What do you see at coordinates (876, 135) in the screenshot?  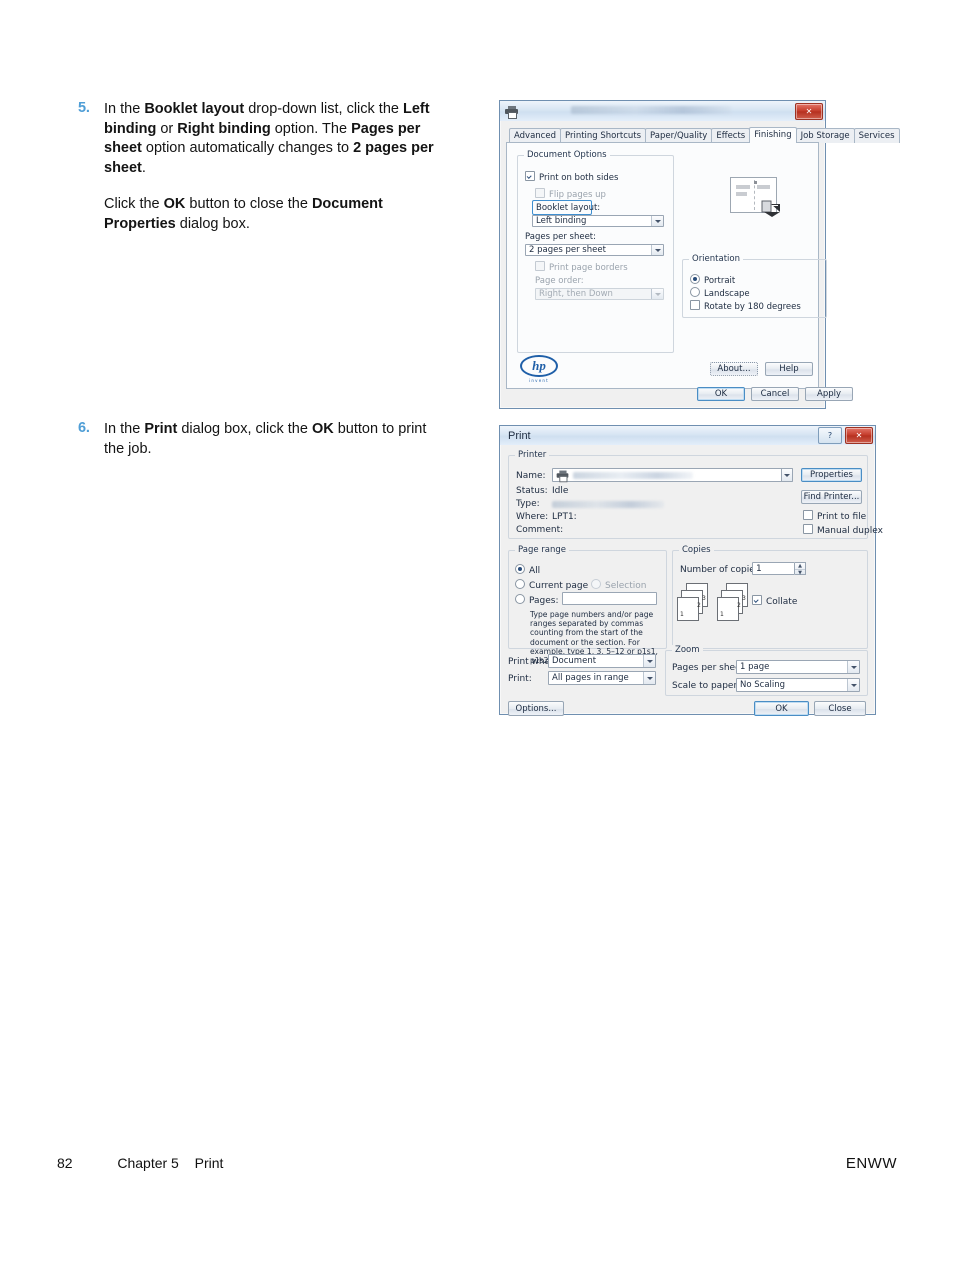 I see `tab-services: Services` at bounding box center [876, 135].